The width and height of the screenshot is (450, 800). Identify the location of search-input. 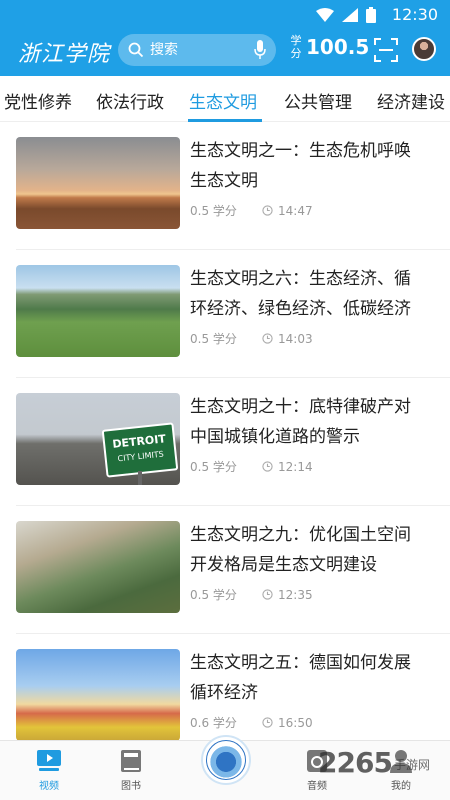
(198, 50).